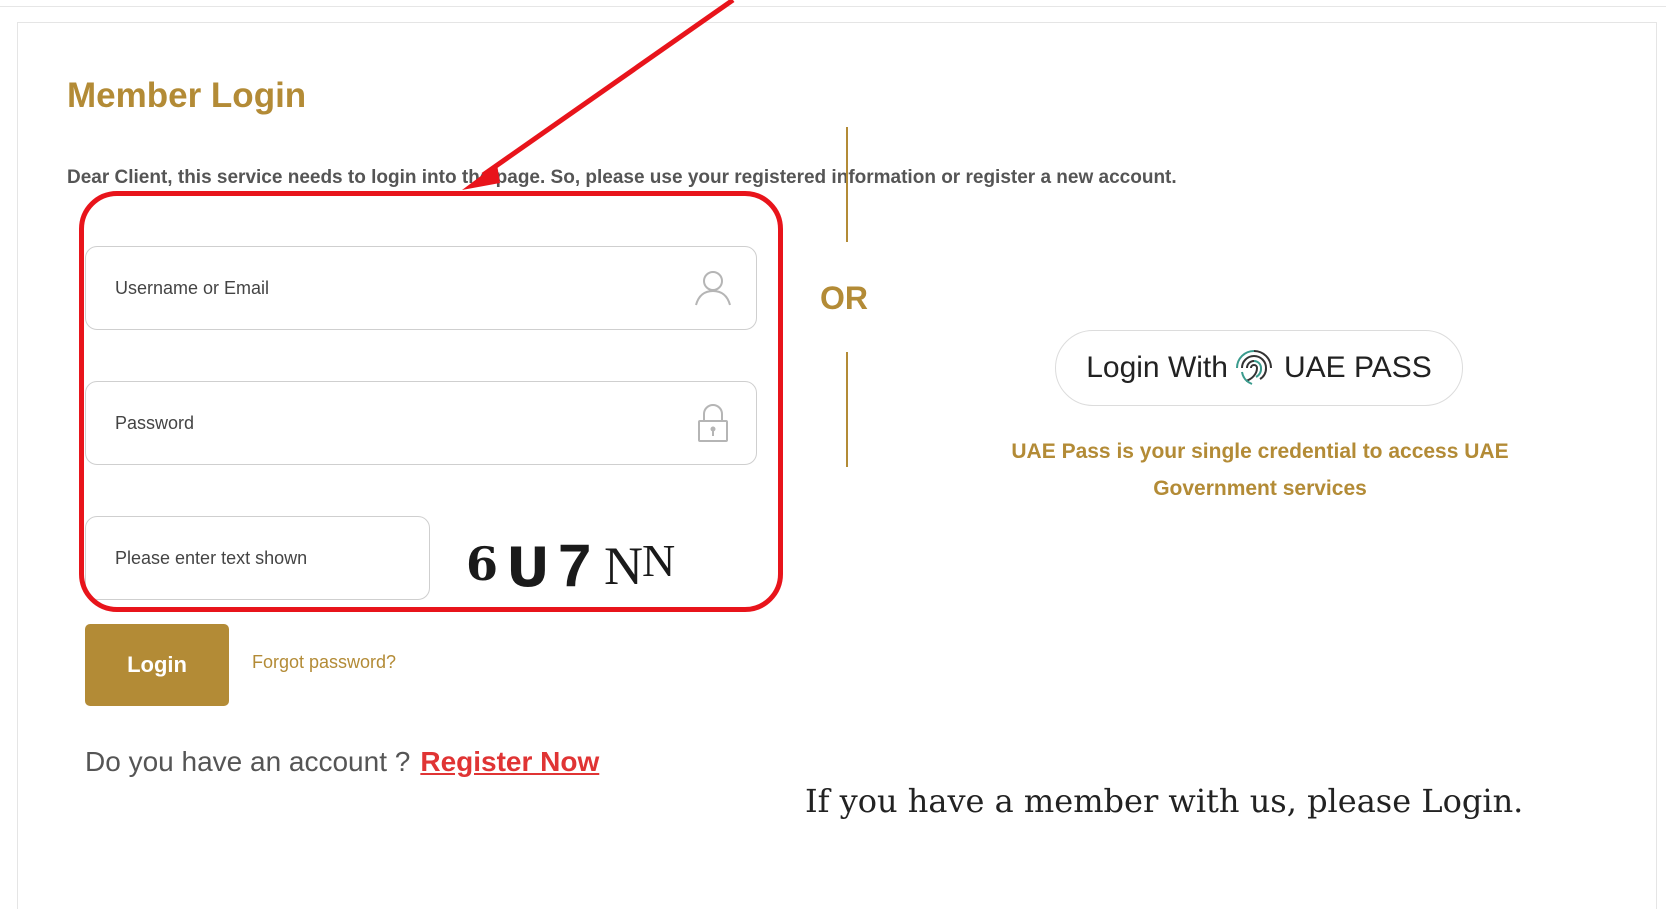 This screenshot has width=1666, height=909. I want to click on register-prompt: Do you have an account ? Register Now, so click(342, 762).